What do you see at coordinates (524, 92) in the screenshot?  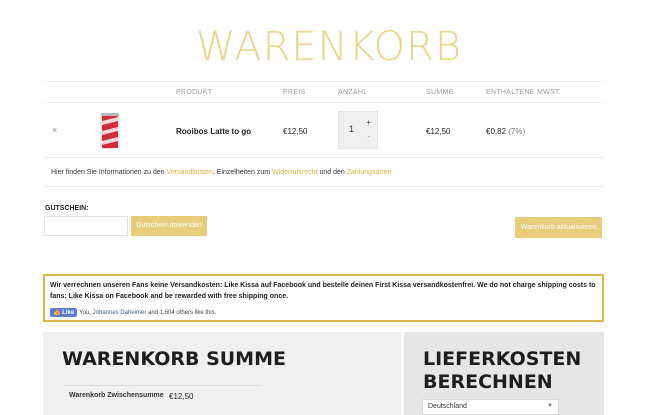 I see `header-tax: ENTHALTENE MWST.` at bounding box center [524, 92].